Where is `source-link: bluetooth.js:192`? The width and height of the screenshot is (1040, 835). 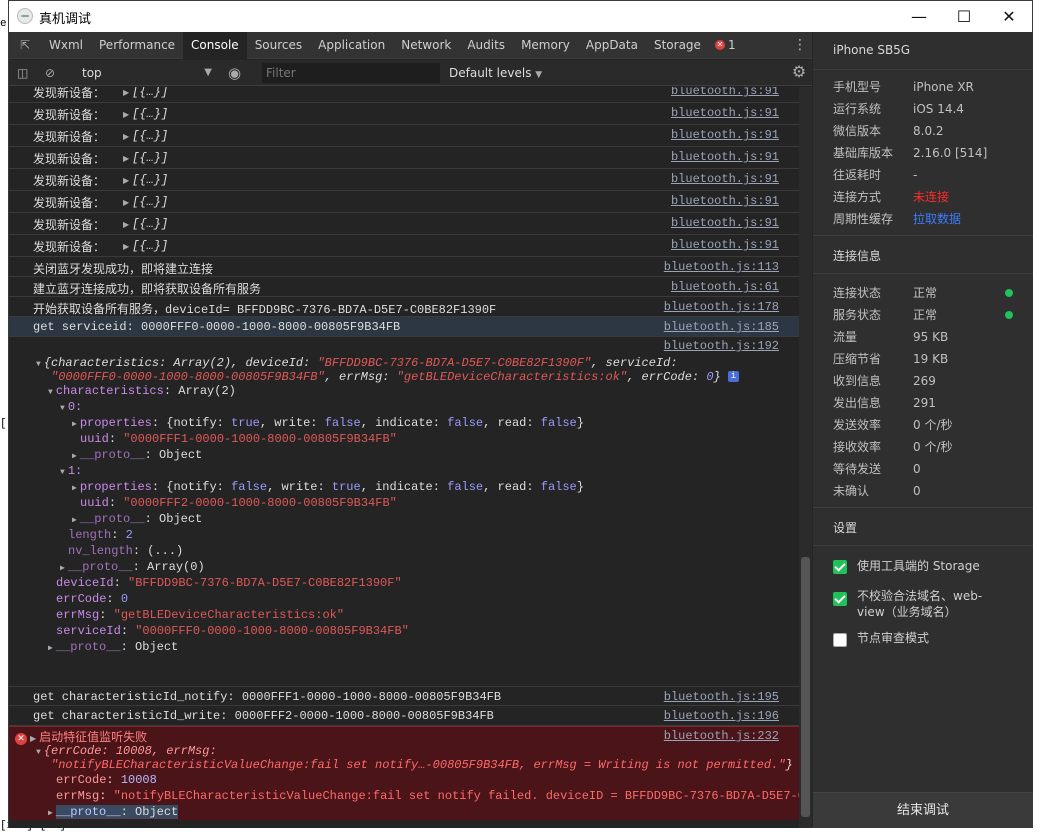 source-link: bluetooth.js:192 is located at coordinates (721, 346).